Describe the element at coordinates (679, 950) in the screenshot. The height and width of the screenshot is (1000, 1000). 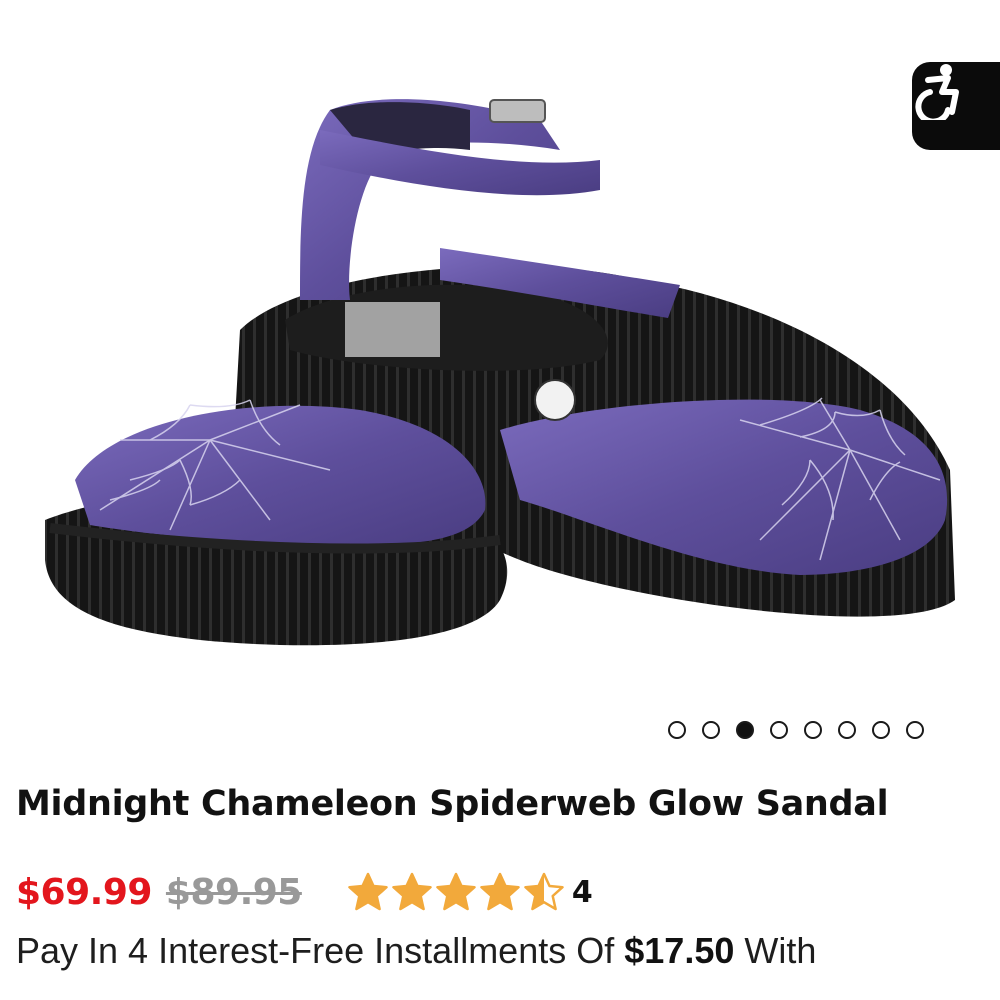
I see `installment-amount: $17.50` at that location.